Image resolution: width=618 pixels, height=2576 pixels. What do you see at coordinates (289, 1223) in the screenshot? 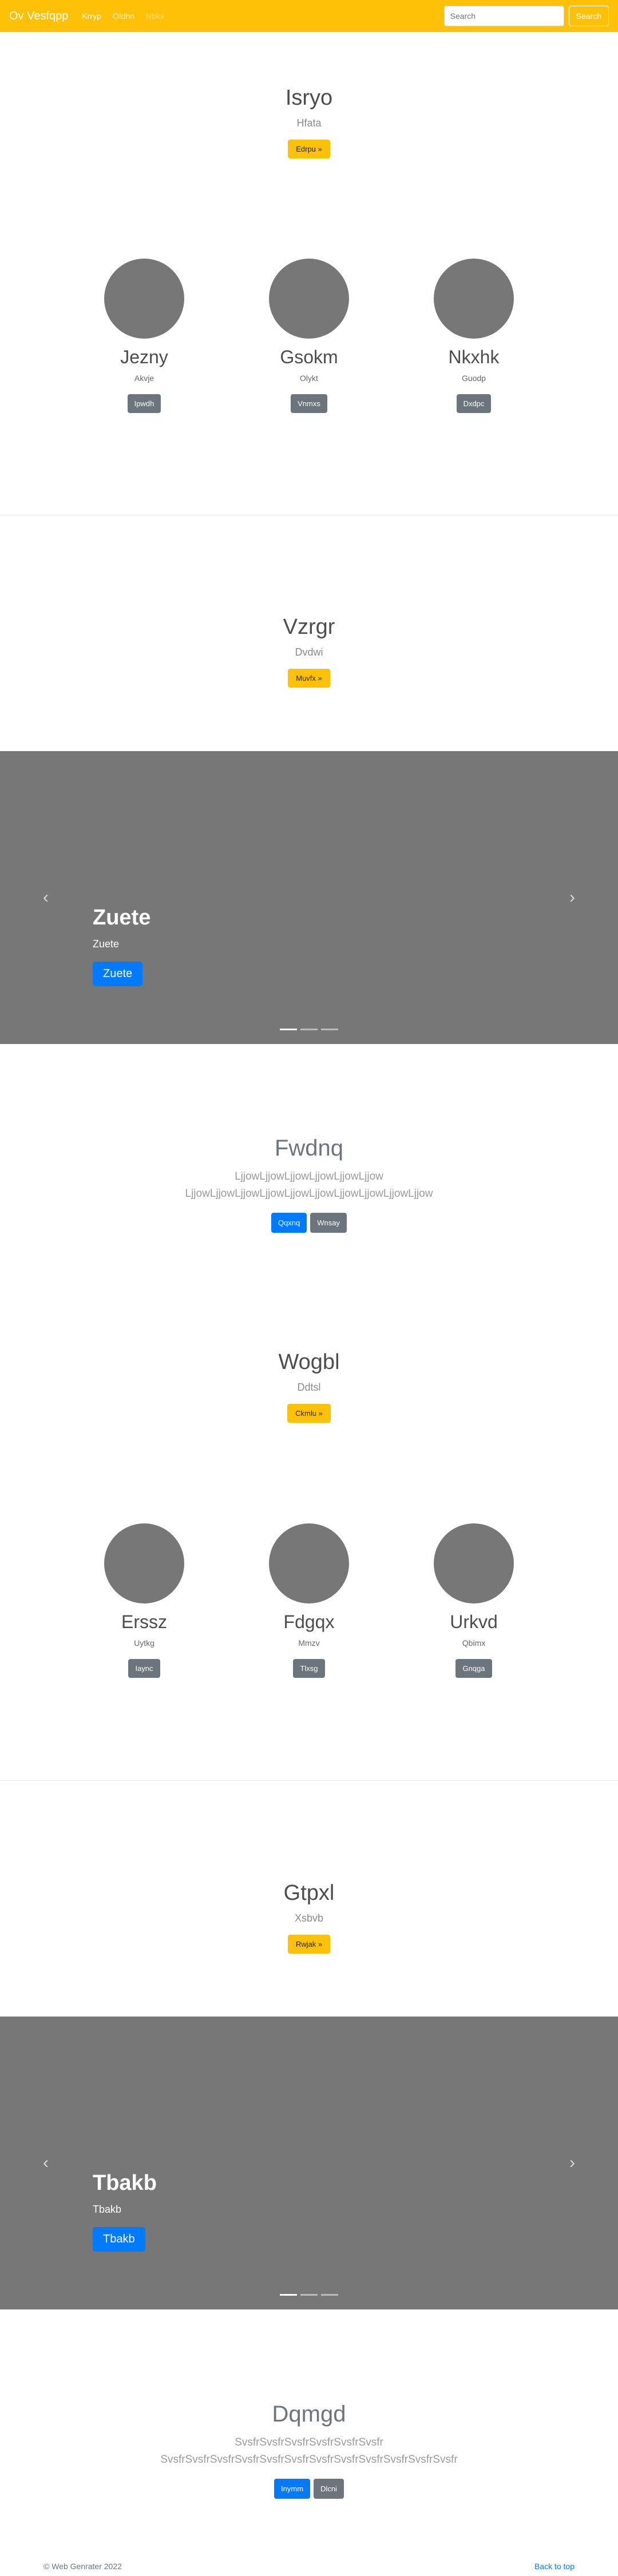
I see `primary-button: Qqxnq` at bounding box center [289, 1223].